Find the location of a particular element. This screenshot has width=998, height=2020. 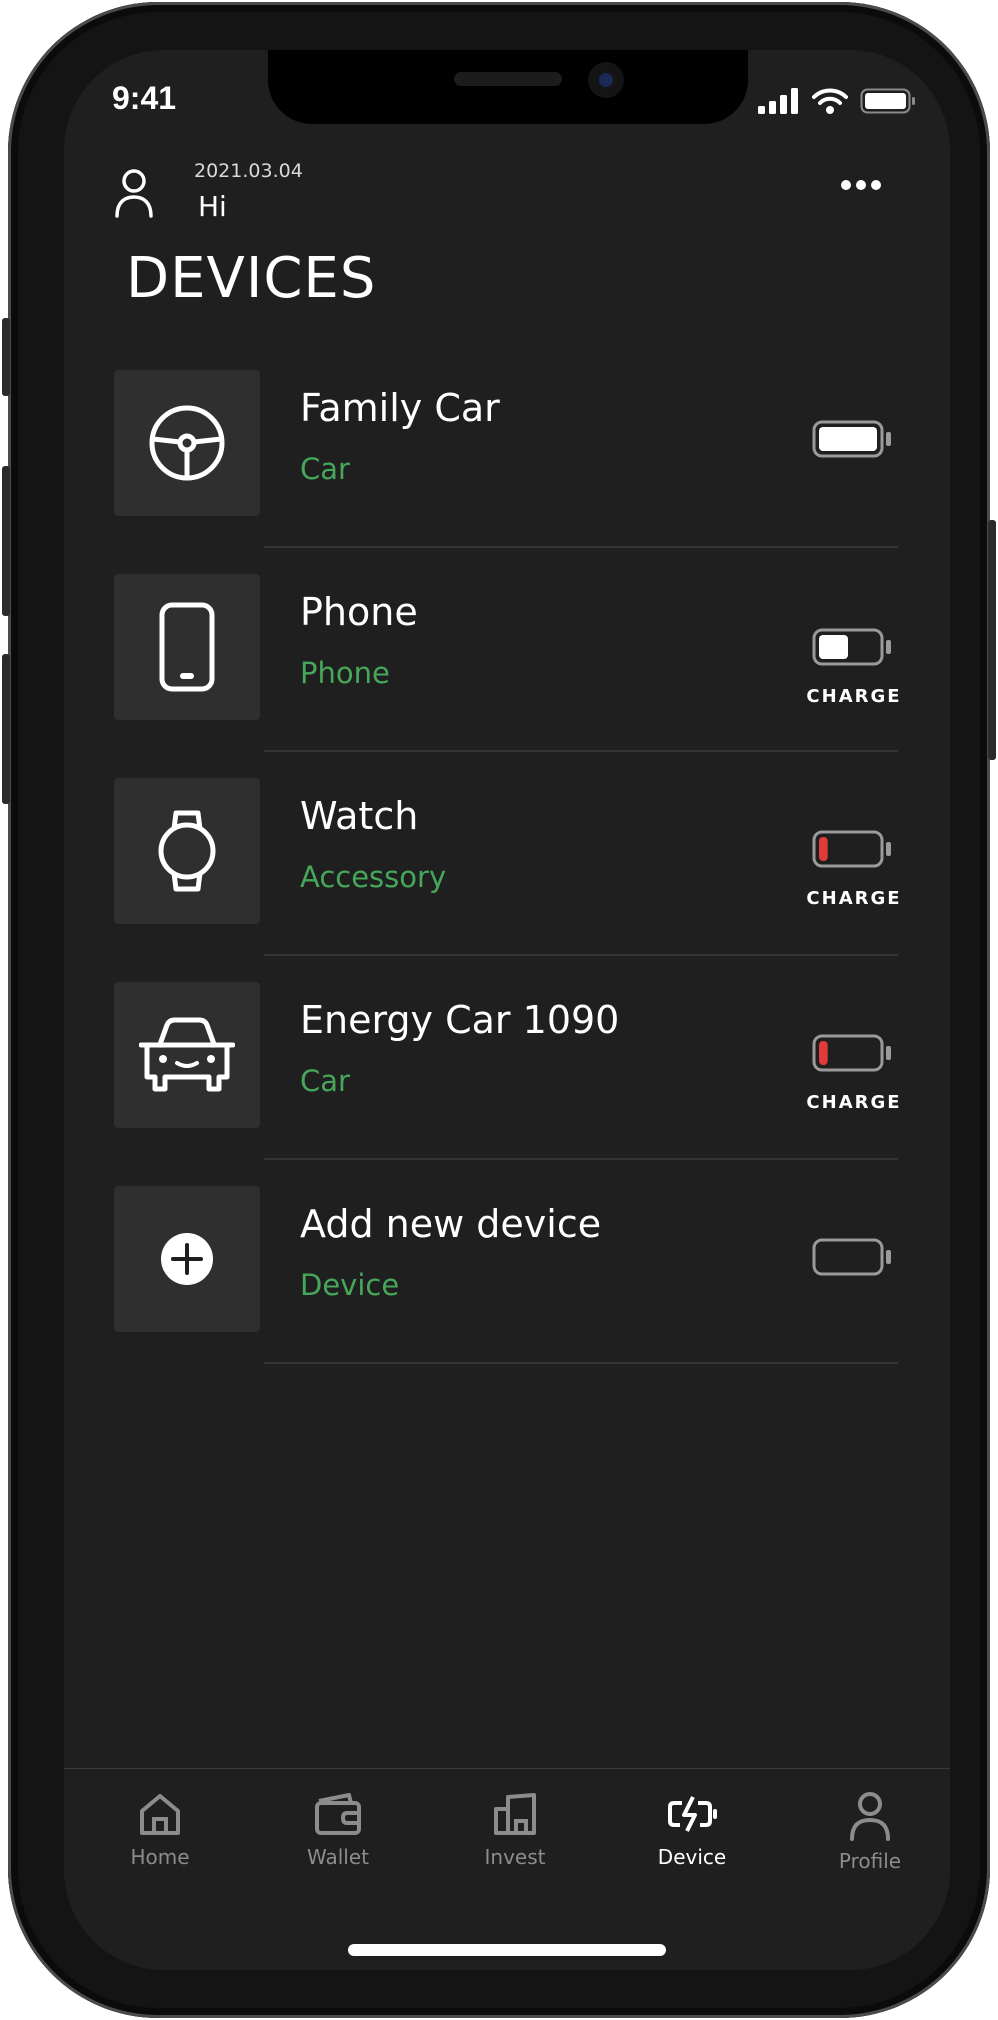

header-date: 2021.03.04 is located at coordinates (248, 171).